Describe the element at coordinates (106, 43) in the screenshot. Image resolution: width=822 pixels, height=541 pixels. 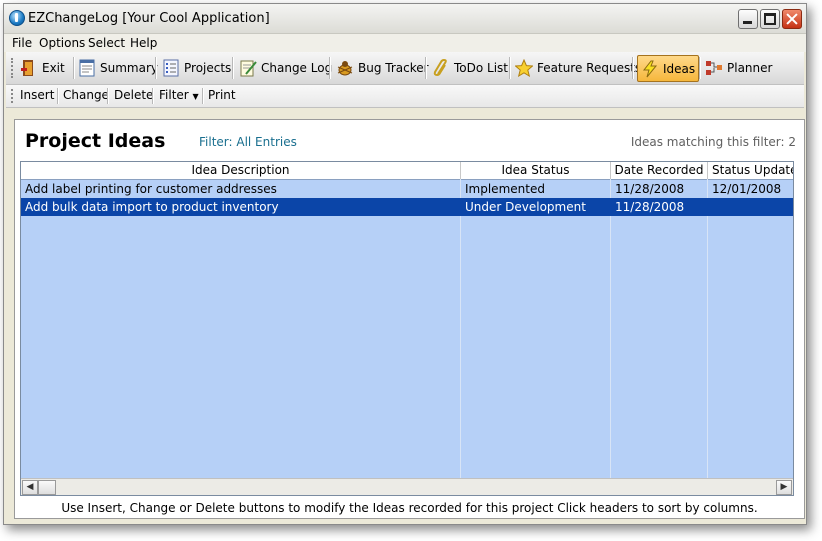
I see `menu-select: Select` at that location.